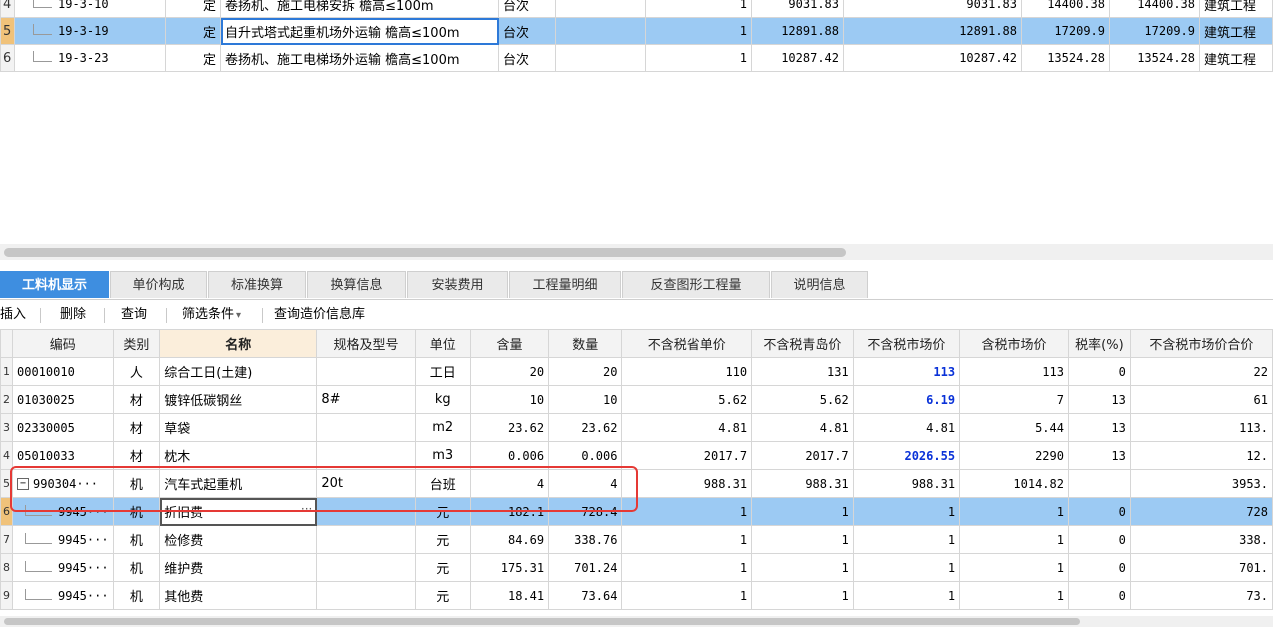 The width and height of the screenshot is (1273, 627). I want to click on resource-row: 1 00010010 人综合工日(土建) 工日 20 20 110 131 113 113 0 22, so click(636, 371).